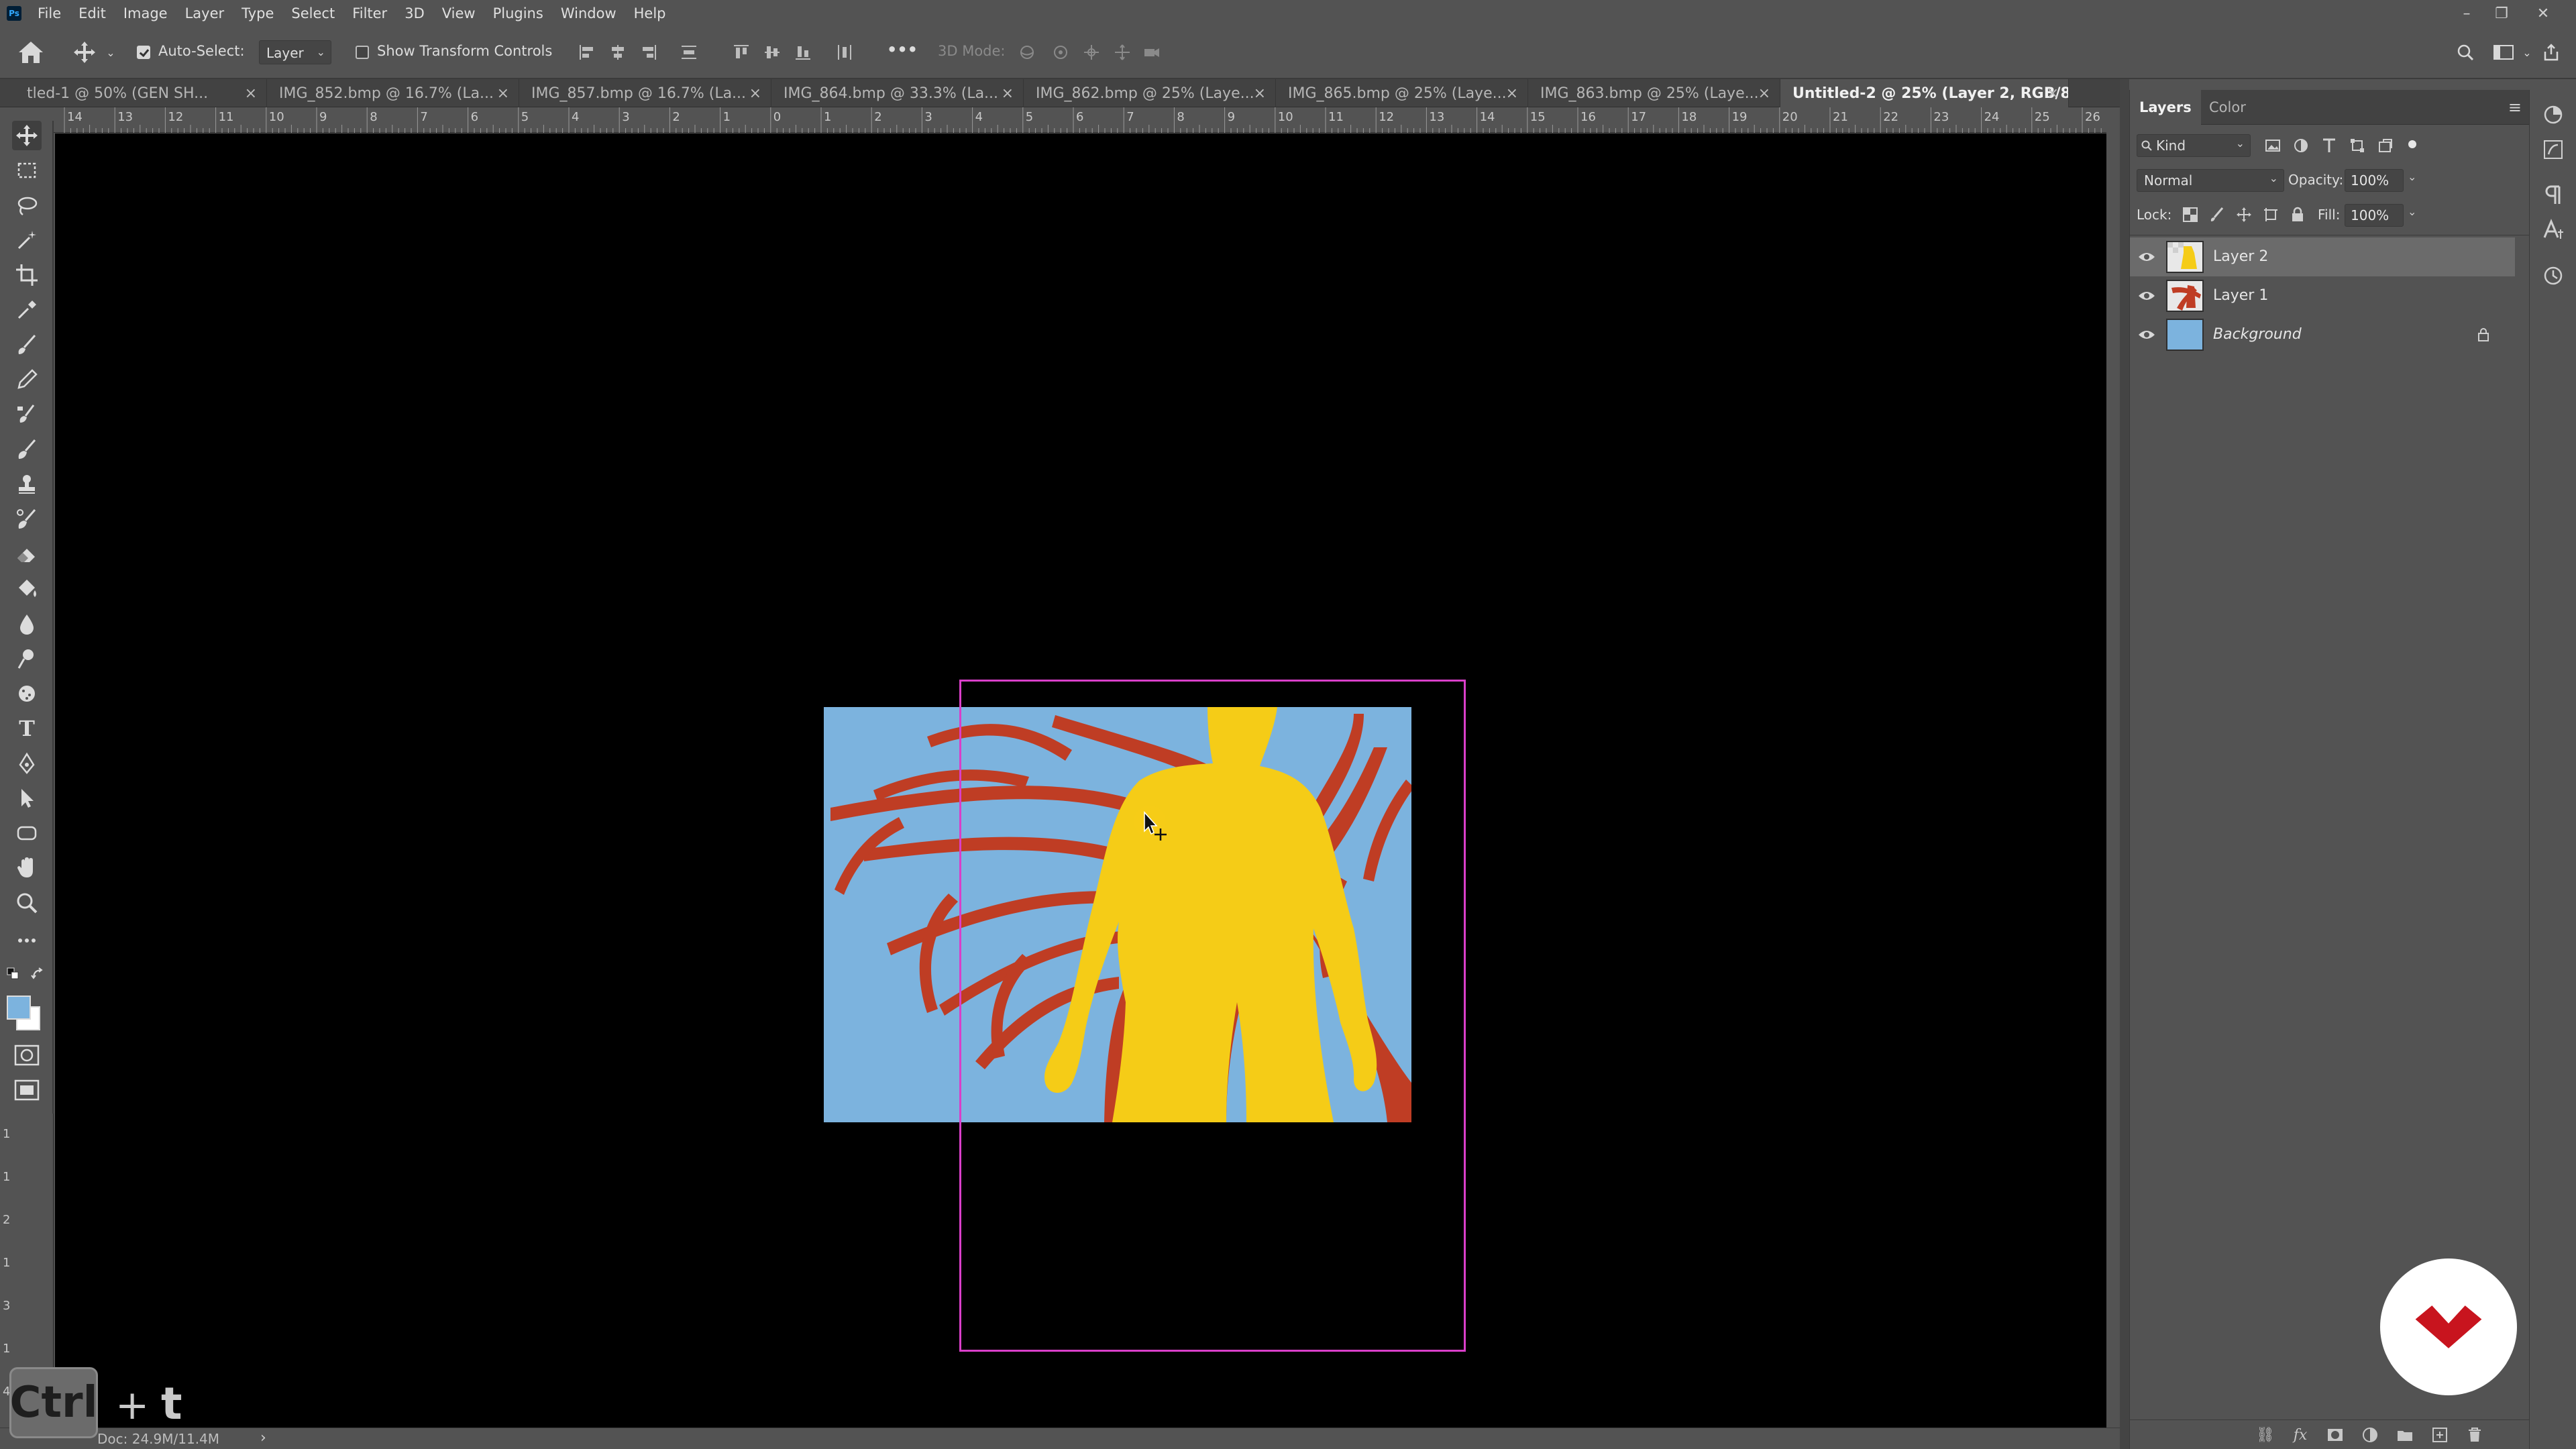 The height and width of the screenshot is (1449, 2576). I want to click on panel-menu-icon: ≡, so click(2515, 107).